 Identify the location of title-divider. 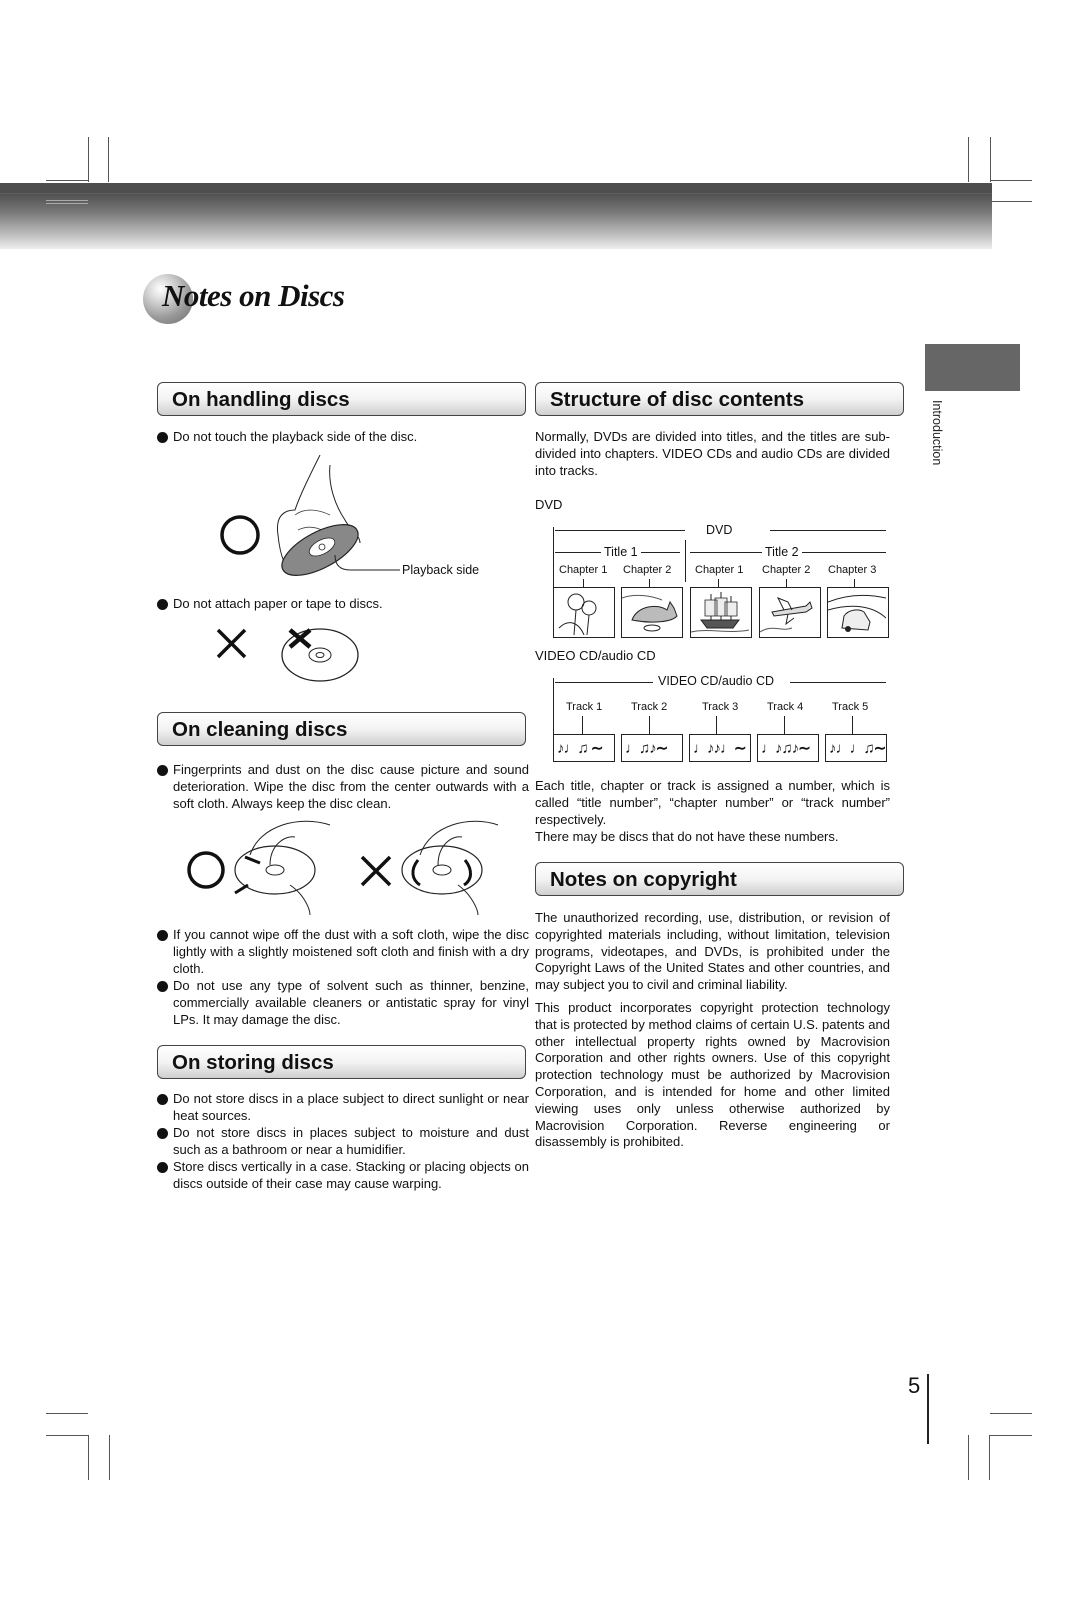
(685, 561).